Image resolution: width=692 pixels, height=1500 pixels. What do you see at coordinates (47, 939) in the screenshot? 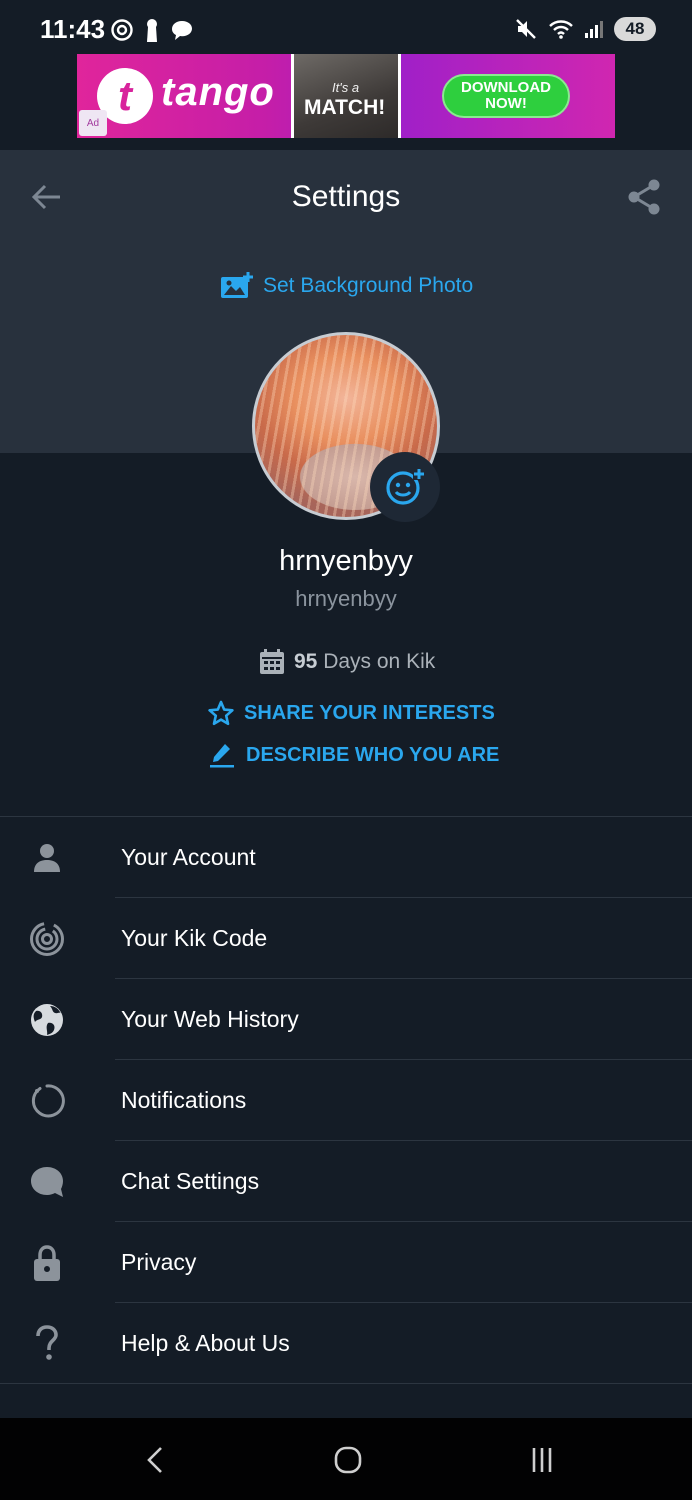
I see `kik-code-icon` at bounding box center [47, 939].